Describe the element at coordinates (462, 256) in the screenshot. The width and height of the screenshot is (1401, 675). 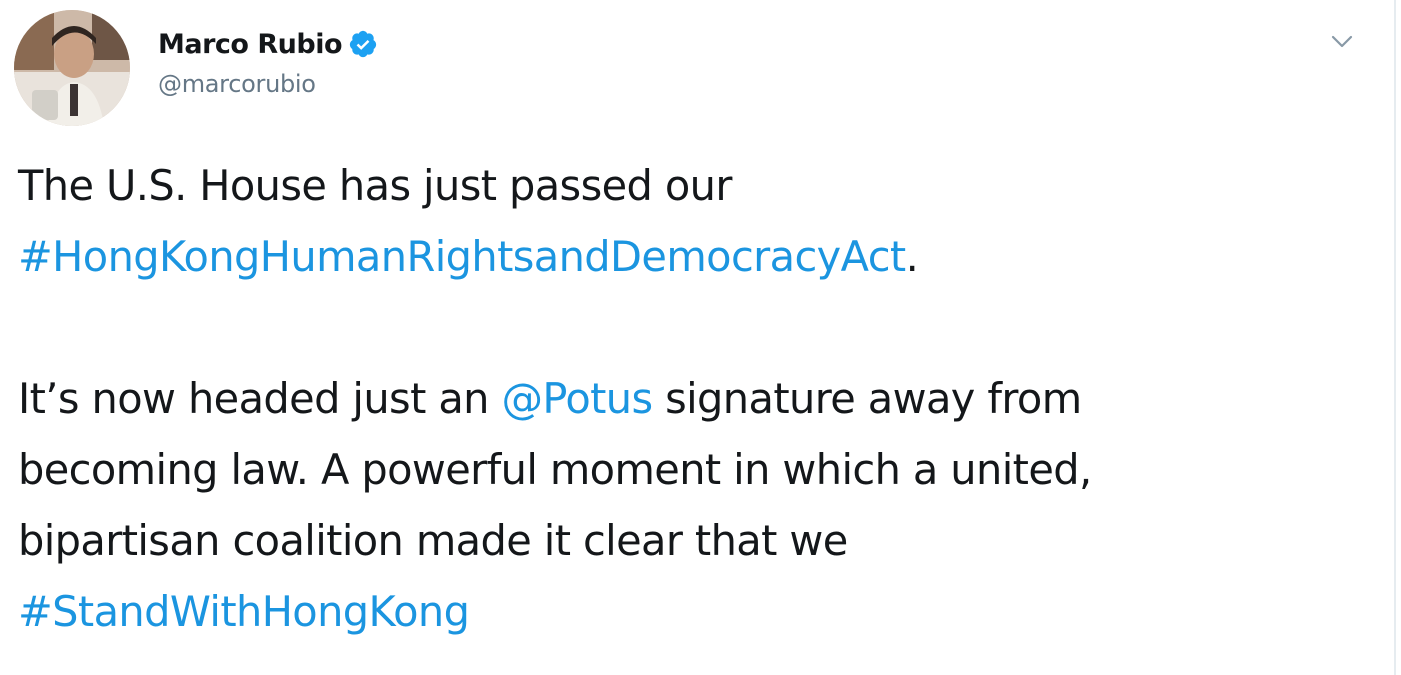
I see `hashtag-link: #HongKongHumanRightsandDemocracyAct` at that location.